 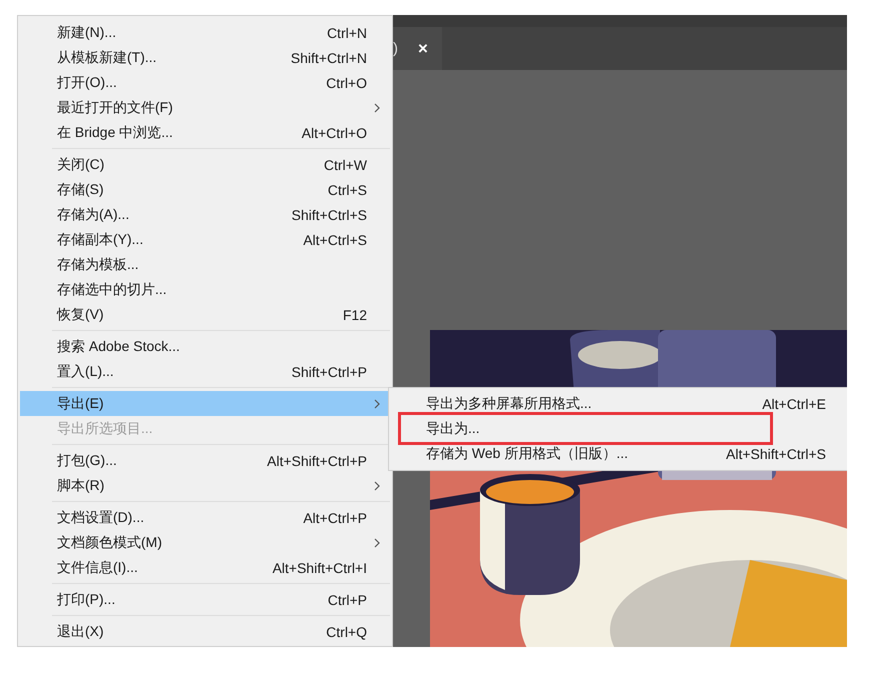 I want to click on menu-item: 存储为(A)... Shift+Ctrl+S, so click(x=205, y=214).